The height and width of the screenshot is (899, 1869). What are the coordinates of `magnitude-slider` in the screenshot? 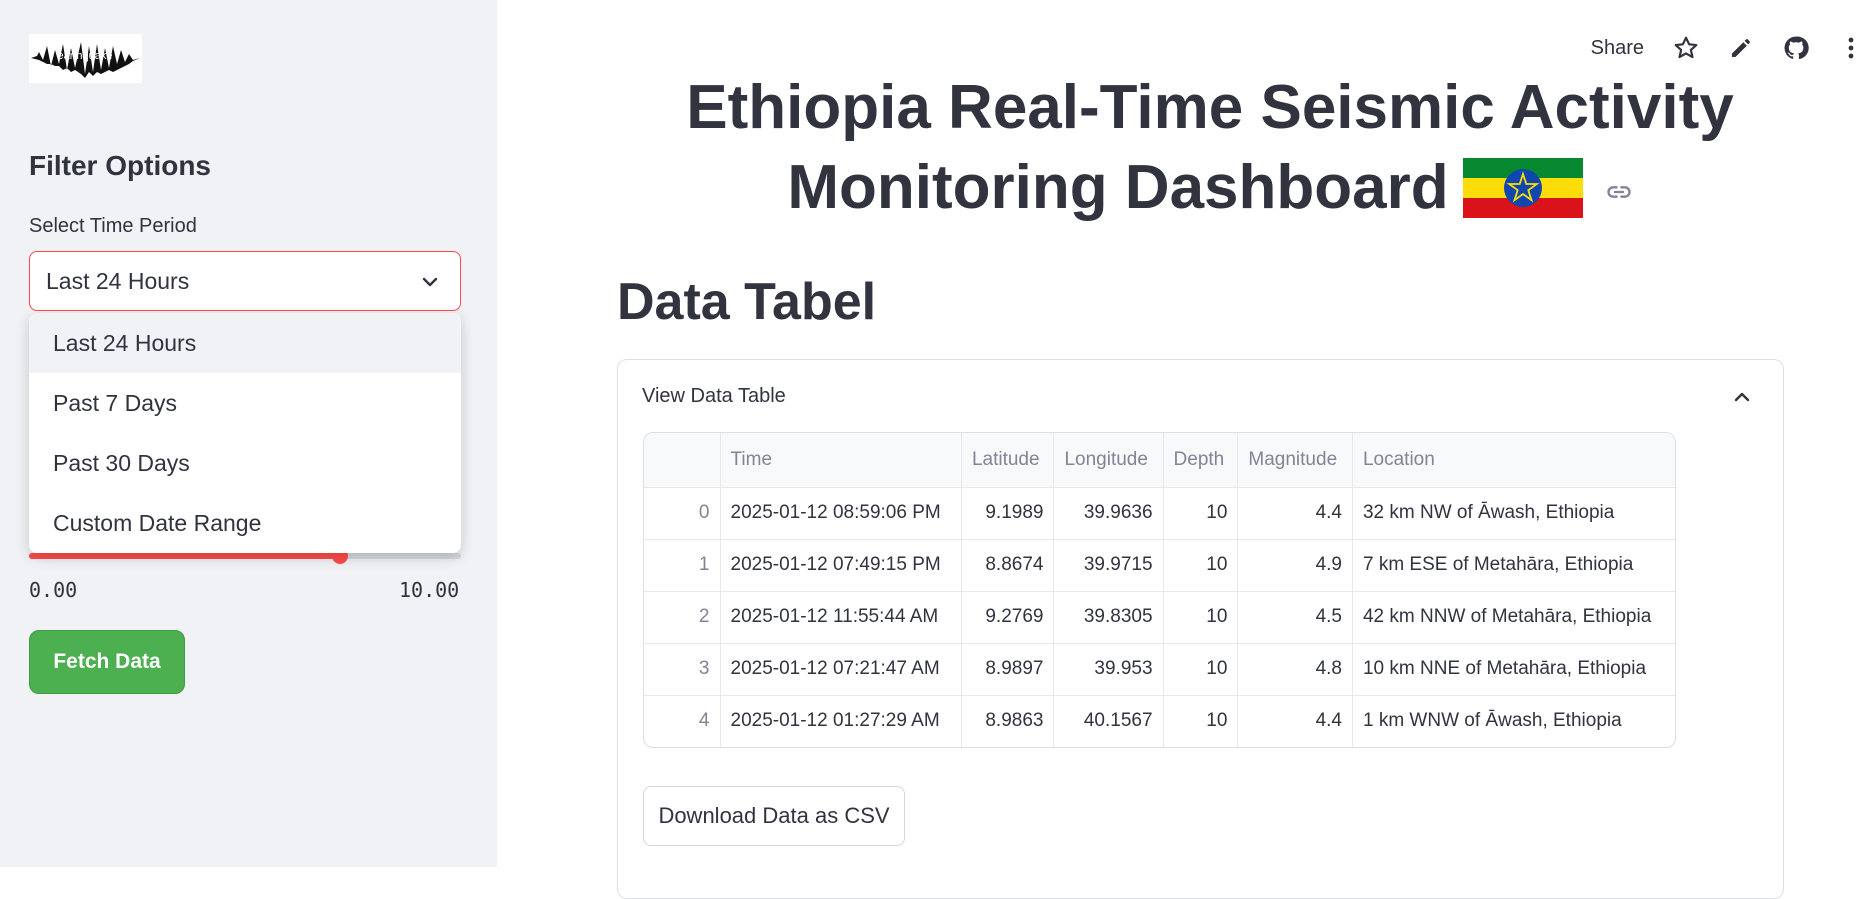 It's located at (245, 556).